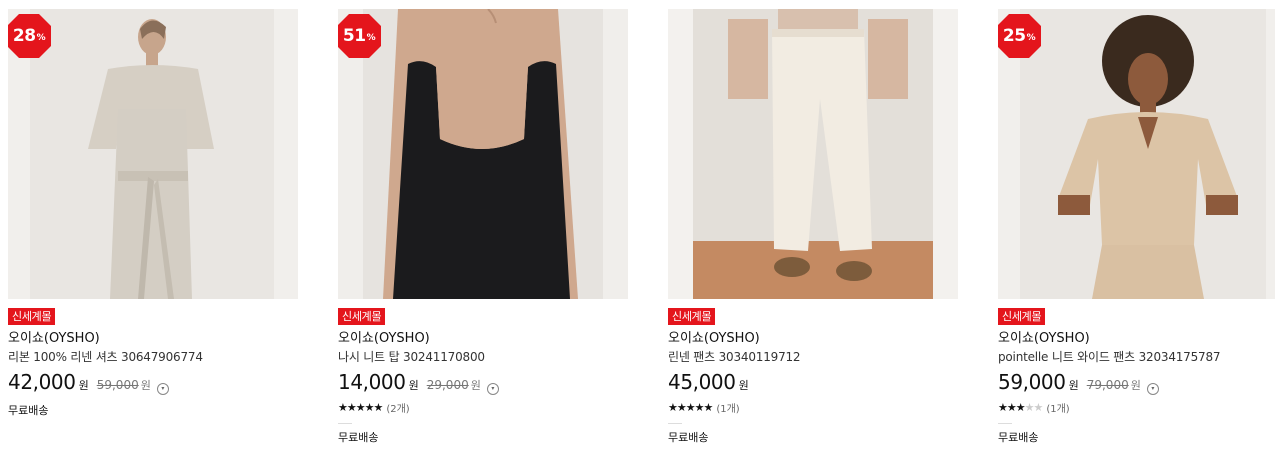 The width and height of the screenshot is (1275, 458). I want to click on product-name: 린넨 팬츠 30340119712, so click(813, 357).